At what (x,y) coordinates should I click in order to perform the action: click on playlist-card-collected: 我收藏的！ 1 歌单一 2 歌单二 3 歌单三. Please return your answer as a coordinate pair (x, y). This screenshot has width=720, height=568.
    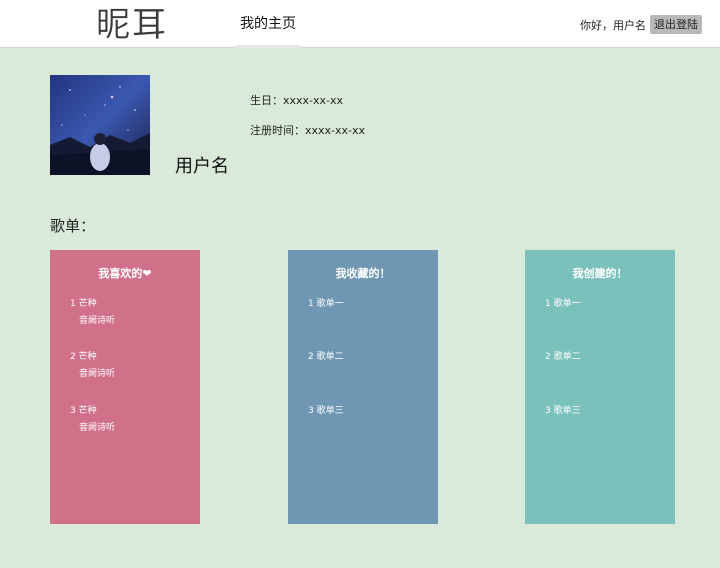
    Looking at the image, I should click on (363, 387).